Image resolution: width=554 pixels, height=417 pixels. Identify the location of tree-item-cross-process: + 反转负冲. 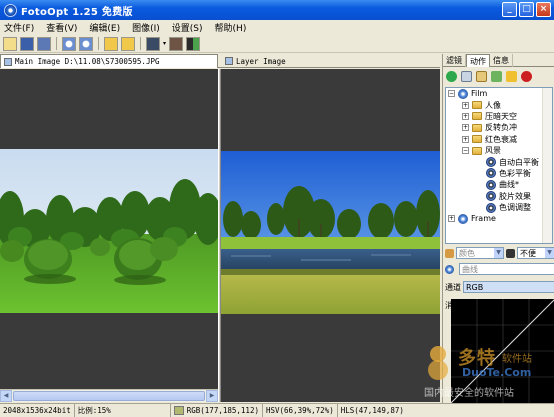
(499, 127).